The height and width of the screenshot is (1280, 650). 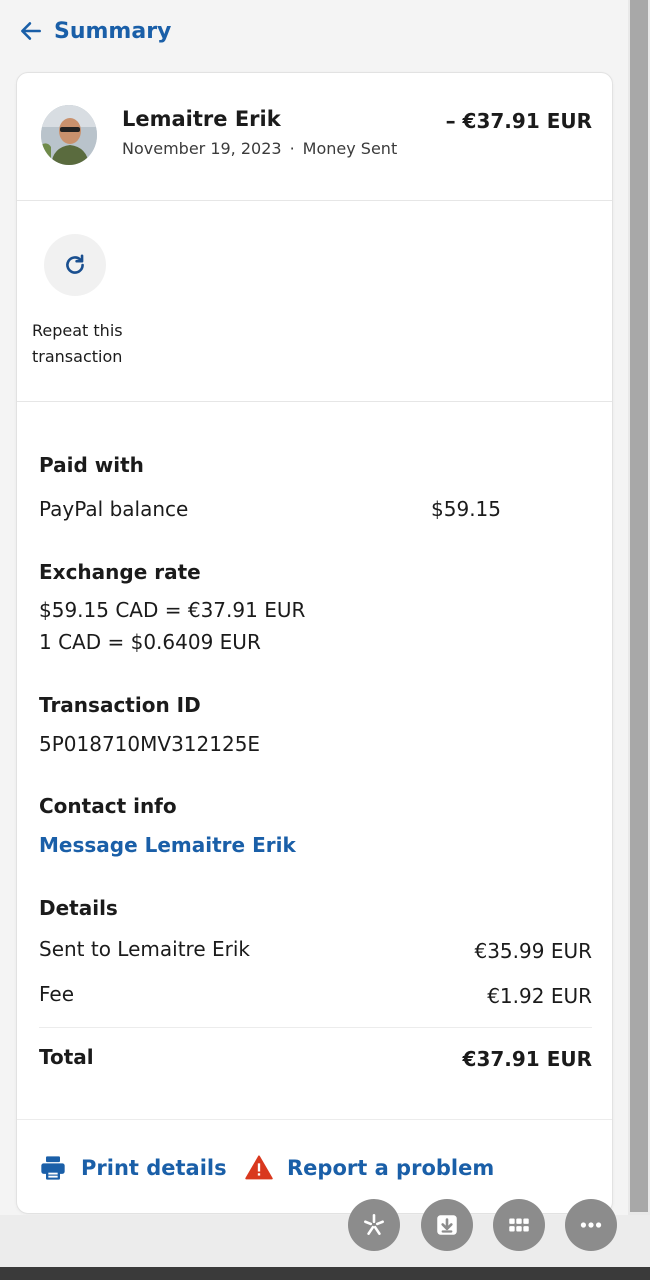 I want to click on transaction-meta: November 19, 2023 · Money Sent, so click(x=259, y=148).